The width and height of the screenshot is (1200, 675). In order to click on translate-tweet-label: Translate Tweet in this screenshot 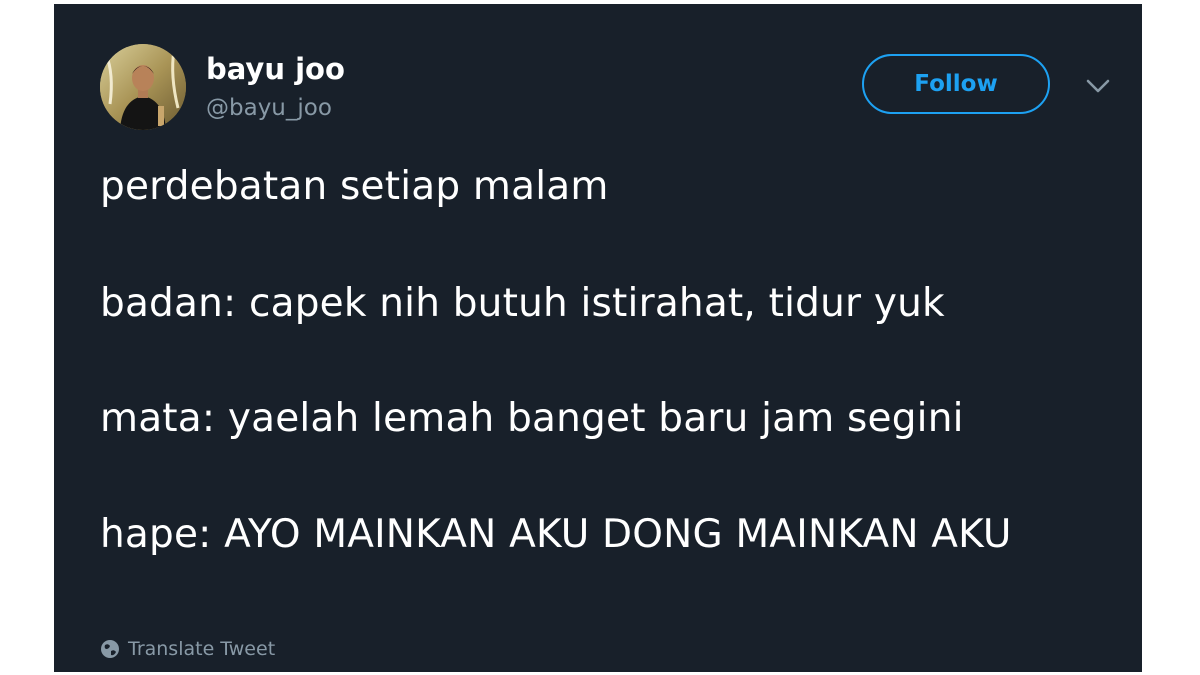, I will do `click(202, 649)`.